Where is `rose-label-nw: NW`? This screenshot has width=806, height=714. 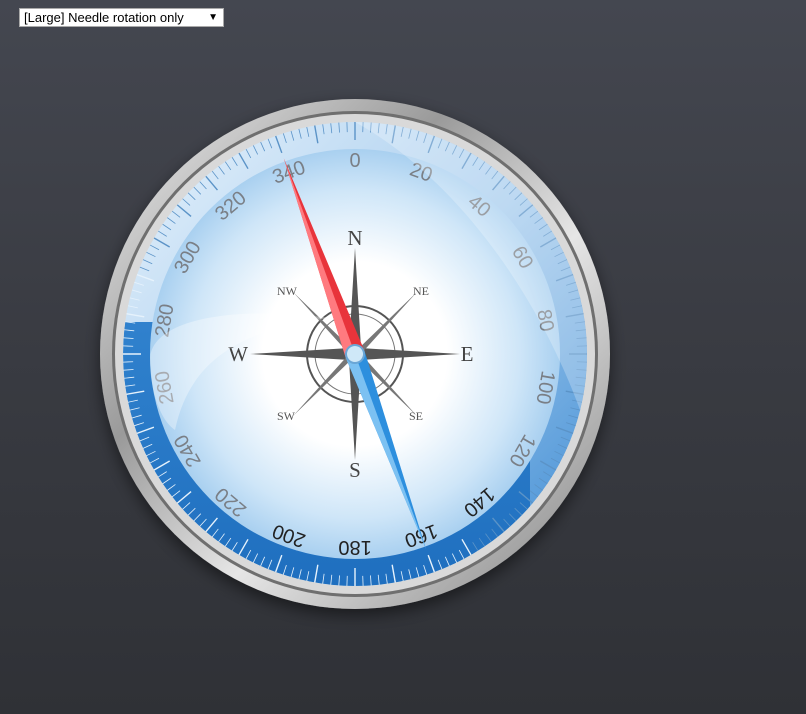 rose-label-nw: NW is located at coordinates (287, 291).